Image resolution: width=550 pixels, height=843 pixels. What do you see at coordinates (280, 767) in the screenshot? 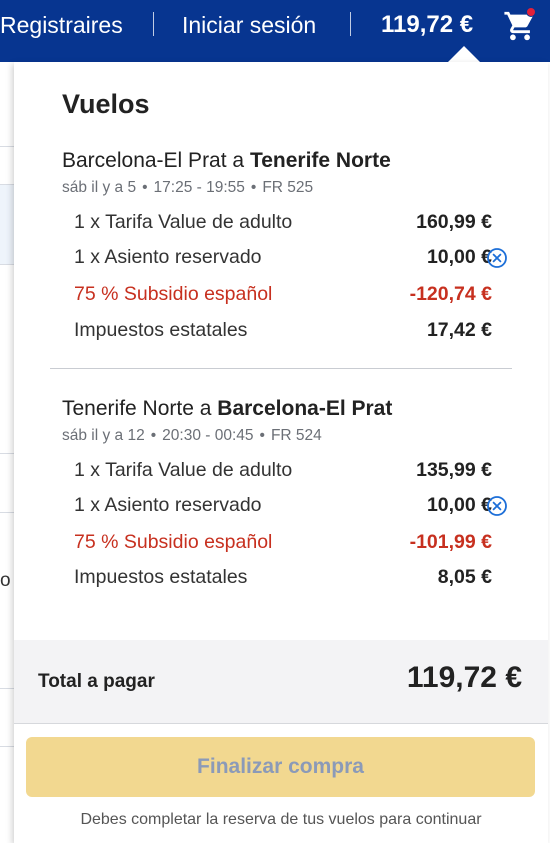
I see `checkout-button: Finalizar compra` at bounding box center [280, 767].